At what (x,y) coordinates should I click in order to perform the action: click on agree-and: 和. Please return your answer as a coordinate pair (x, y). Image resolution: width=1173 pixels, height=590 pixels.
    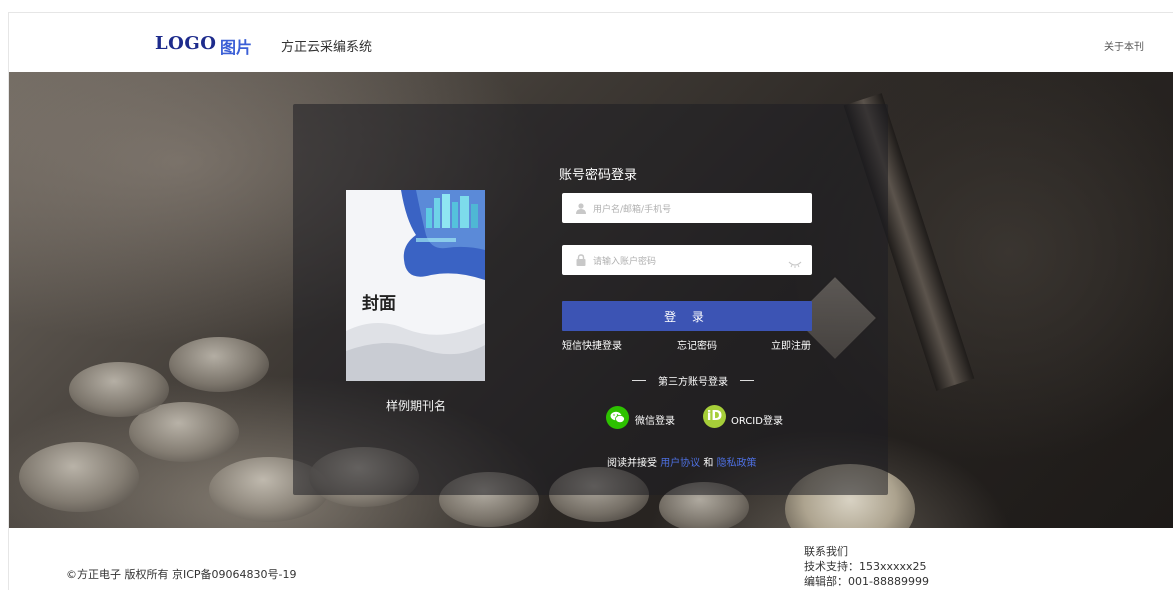
    Looking at the image, I should click on (708, 463).